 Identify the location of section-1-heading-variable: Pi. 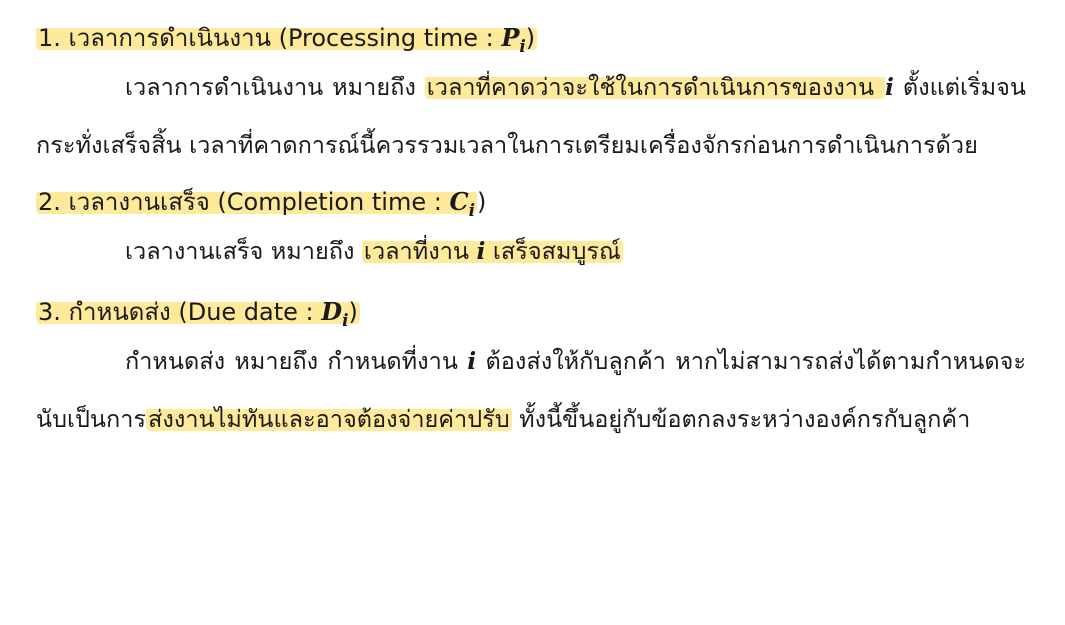
(513, 38).